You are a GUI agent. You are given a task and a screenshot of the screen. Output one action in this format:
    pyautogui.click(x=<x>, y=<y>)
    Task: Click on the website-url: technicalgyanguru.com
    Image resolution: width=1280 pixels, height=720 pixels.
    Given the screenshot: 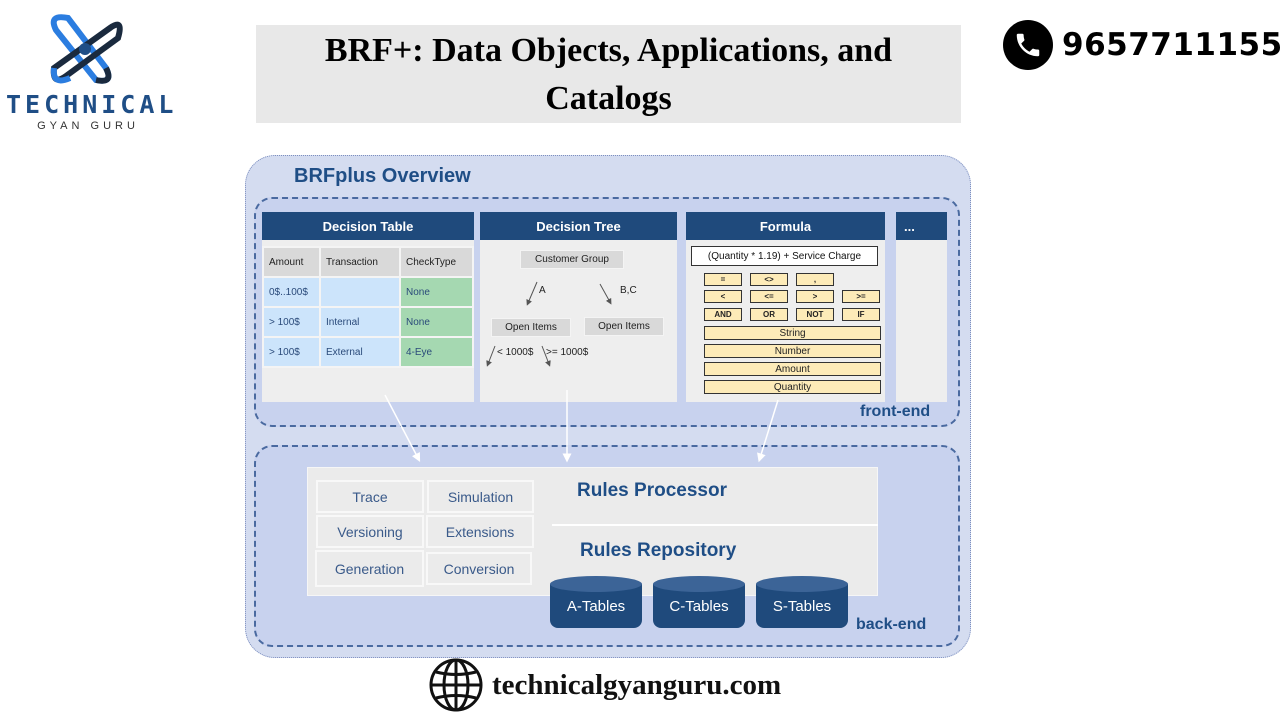 What is the action you would take?
    pyautogui.click(x=636, y=685)
    